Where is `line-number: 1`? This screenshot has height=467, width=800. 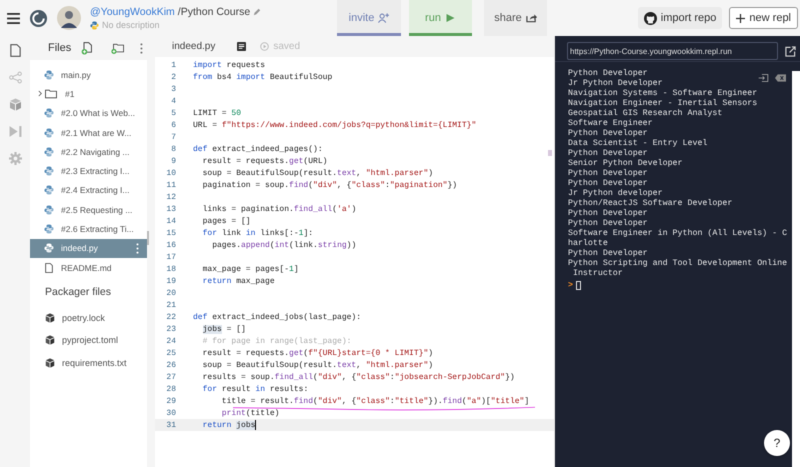
line-number: 1 is located at coordinates (173, 65).